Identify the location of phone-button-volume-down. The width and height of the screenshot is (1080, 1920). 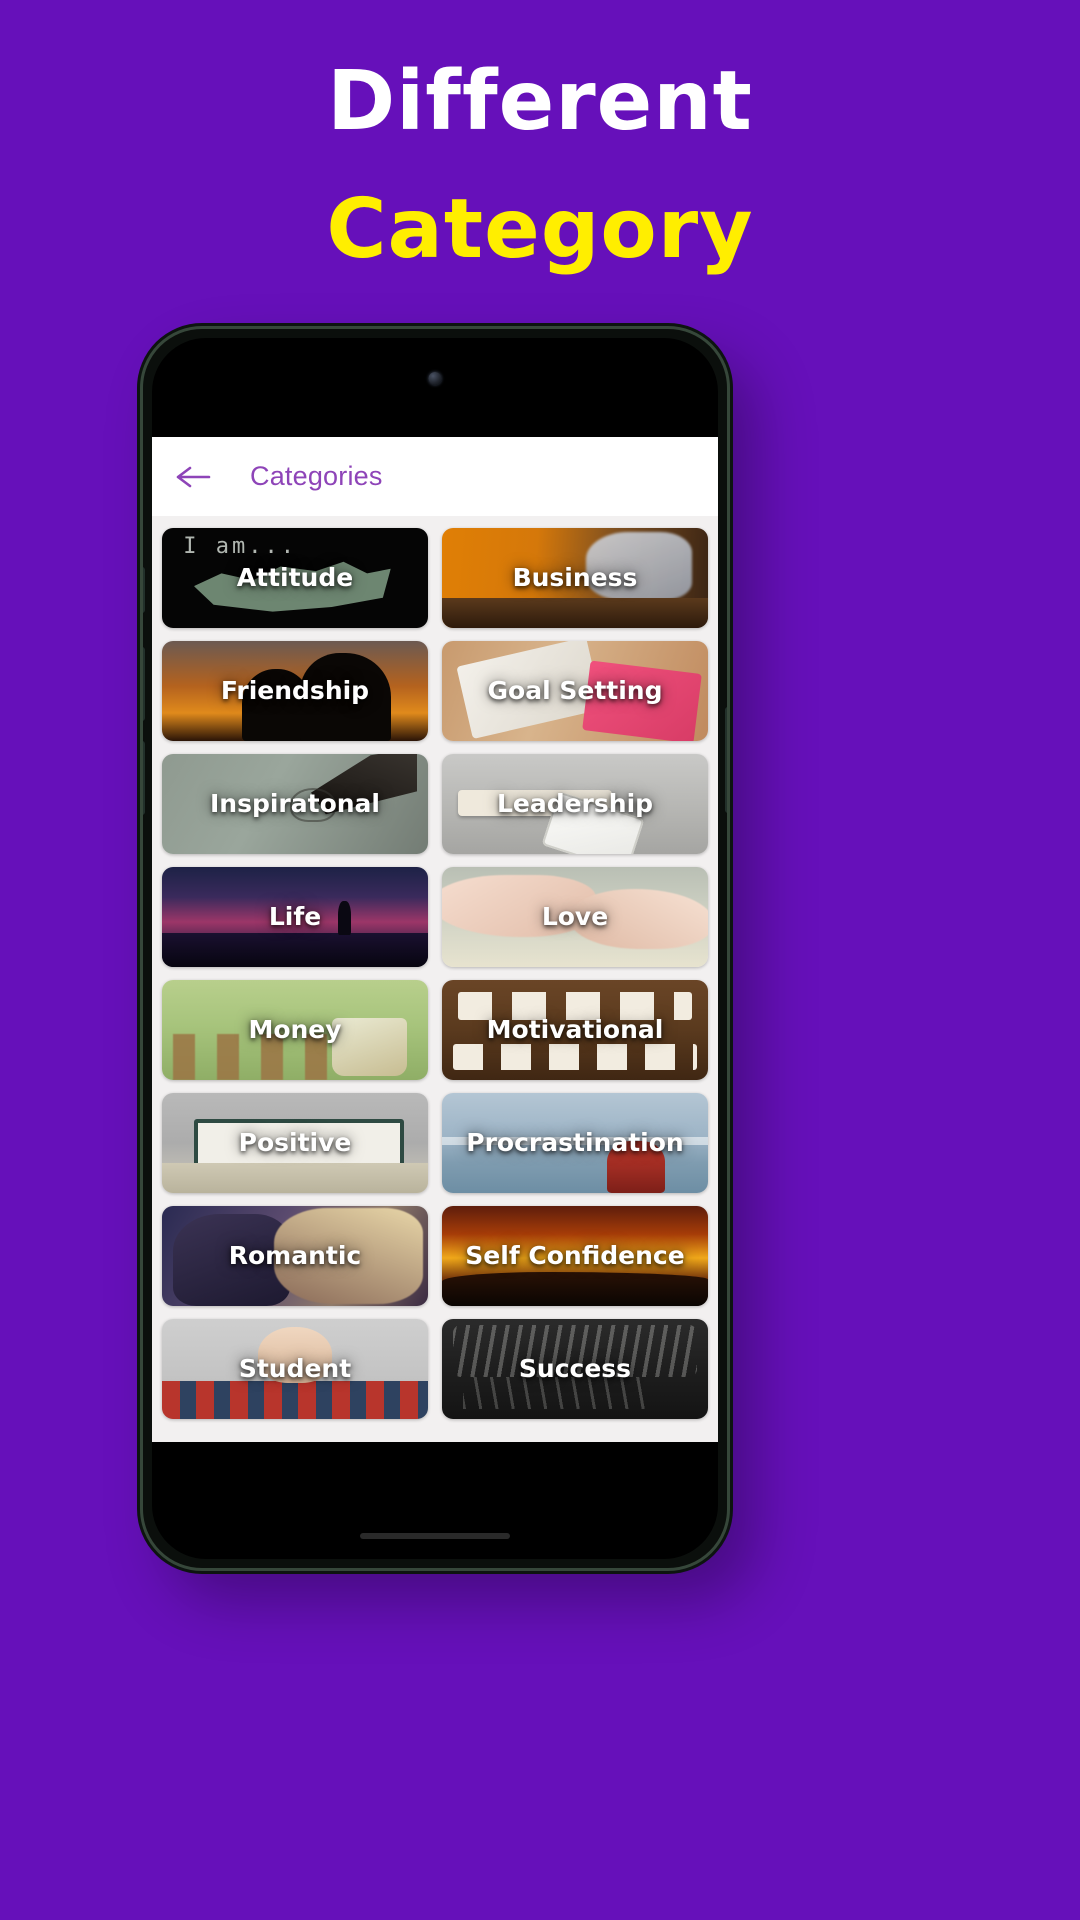
(144, 778).